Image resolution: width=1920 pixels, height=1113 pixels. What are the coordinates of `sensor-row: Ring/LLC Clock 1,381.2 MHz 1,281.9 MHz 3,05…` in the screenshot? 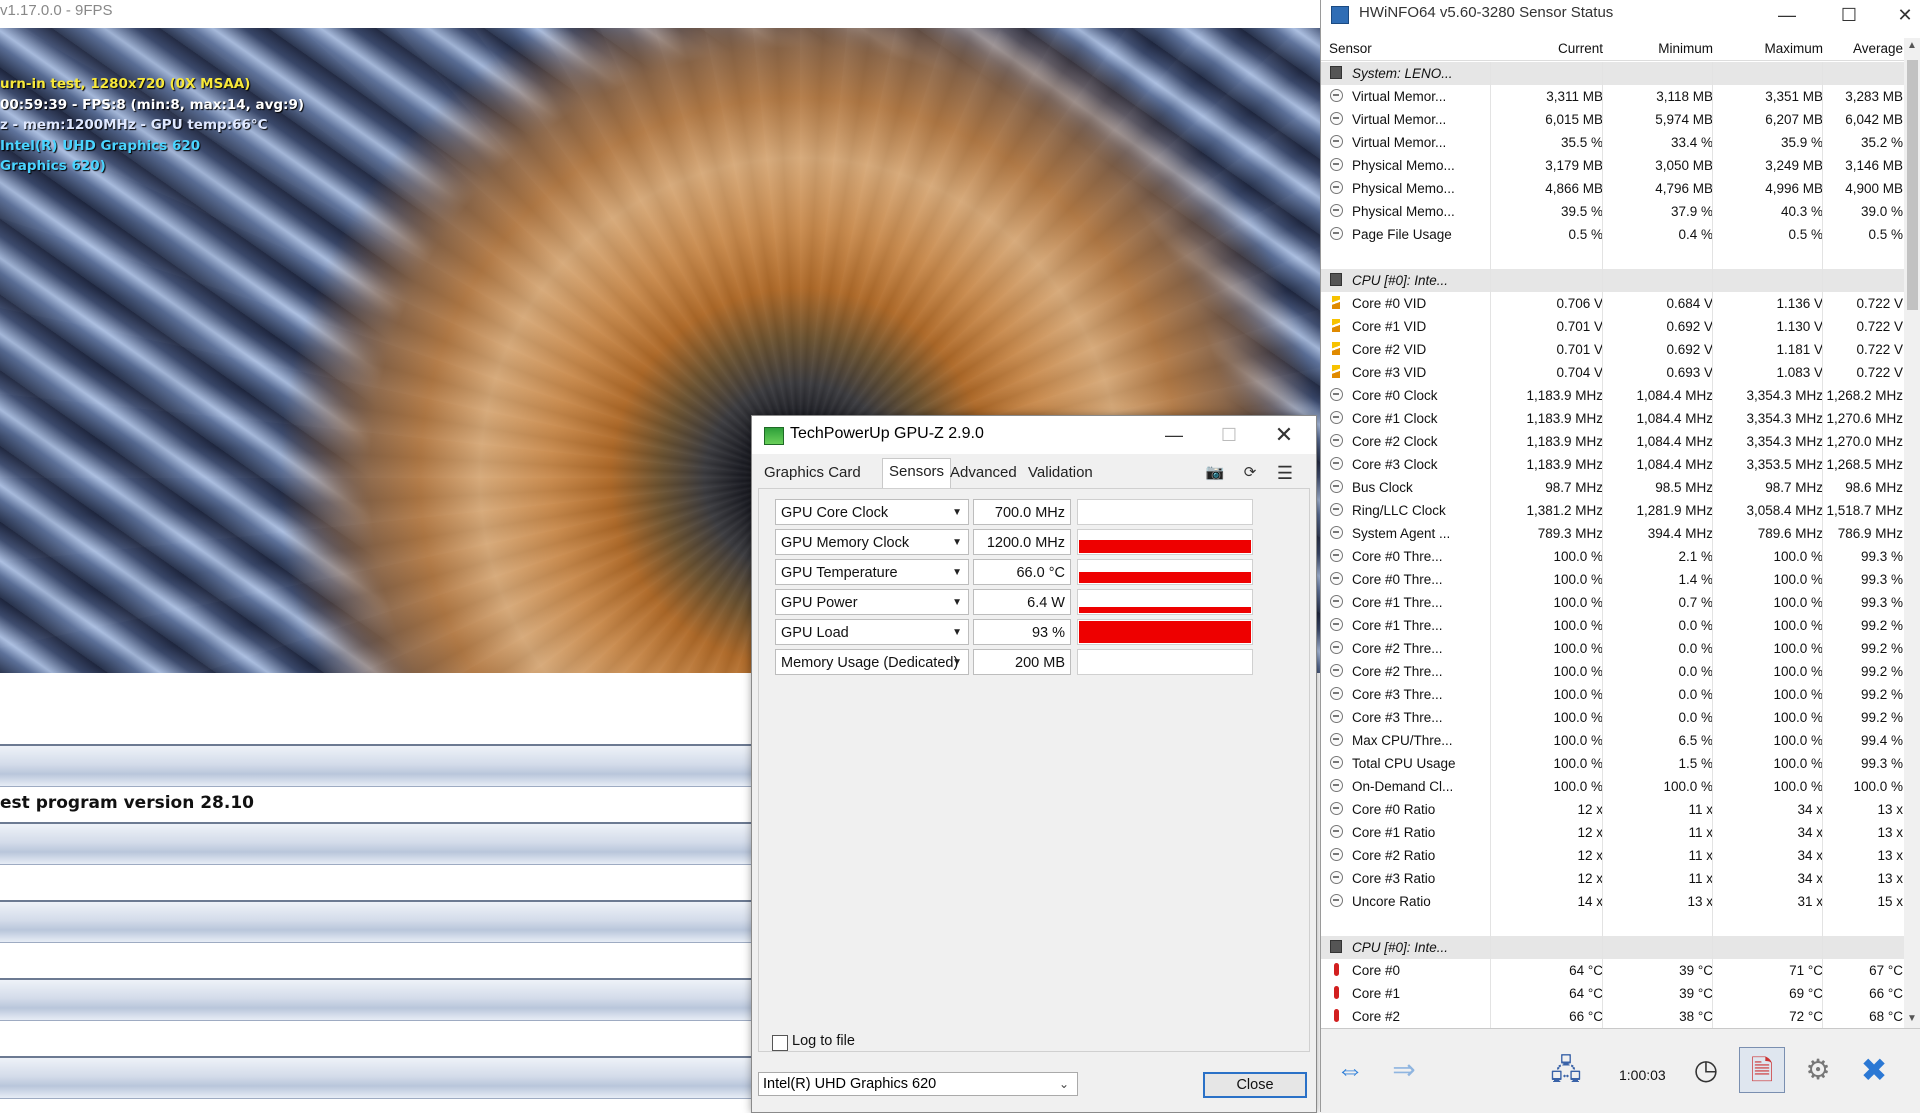 It's located at (1612, 510).